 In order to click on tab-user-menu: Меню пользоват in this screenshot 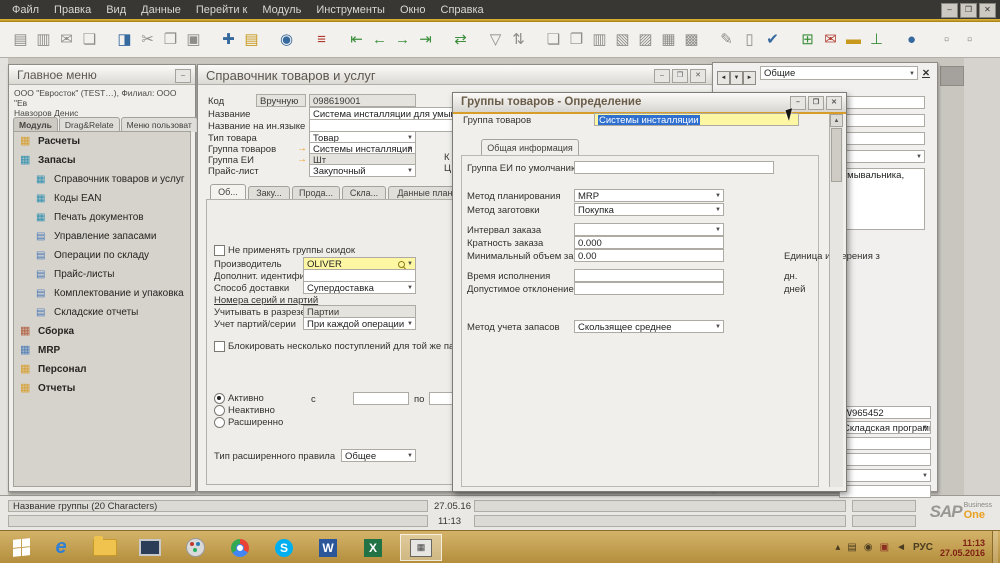, I will do `click(159, 124)`.